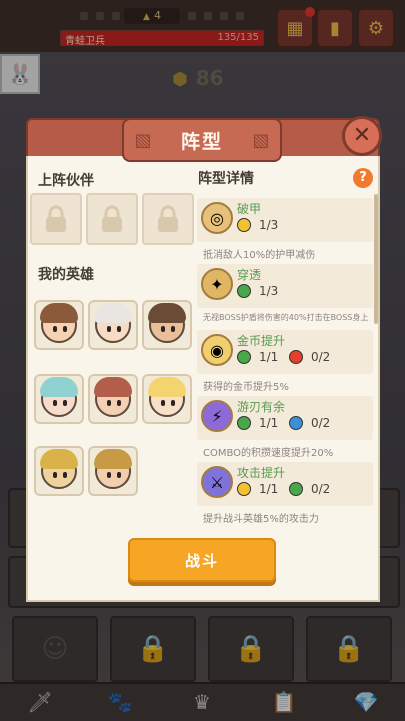 The width and height of the screenshot is (405, 721). I want to click on dialog-title: 阵型, so click(201, 141).